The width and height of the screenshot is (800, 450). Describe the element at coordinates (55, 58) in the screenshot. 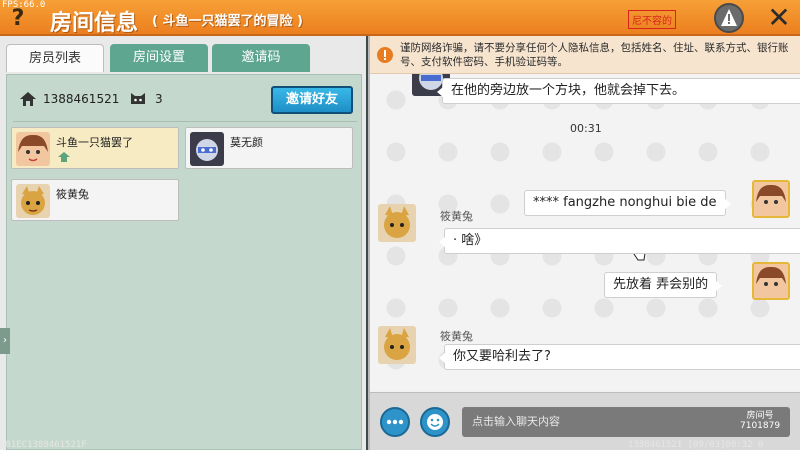

I see `tab-member-list: 房员列表` at that location.